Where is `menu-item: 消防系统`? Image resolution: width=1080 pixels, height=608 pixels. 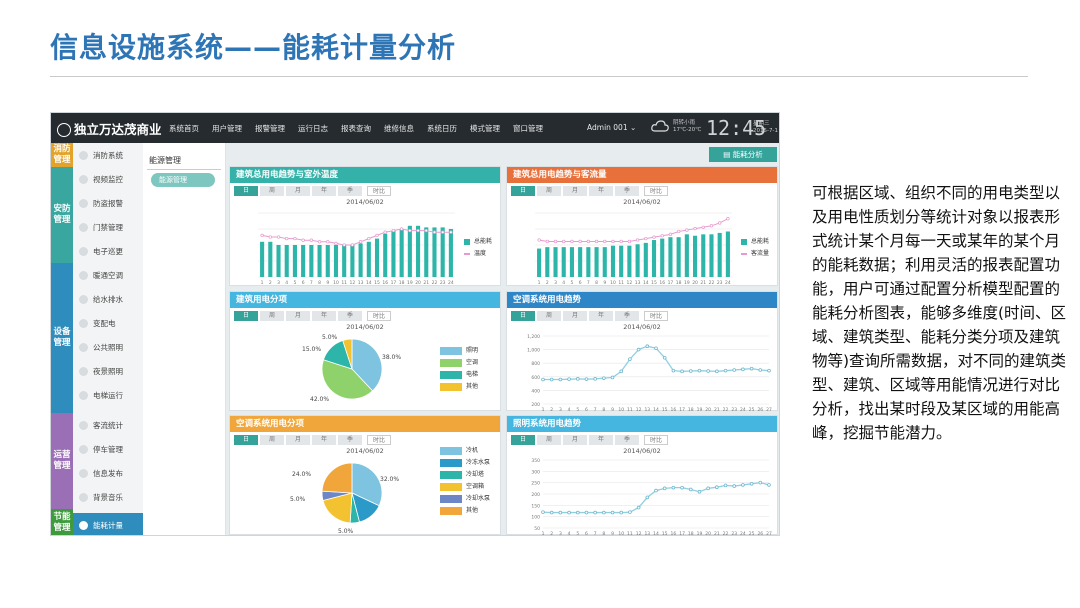
menu-item: 消防系统 is located at coordinates (108, 155).